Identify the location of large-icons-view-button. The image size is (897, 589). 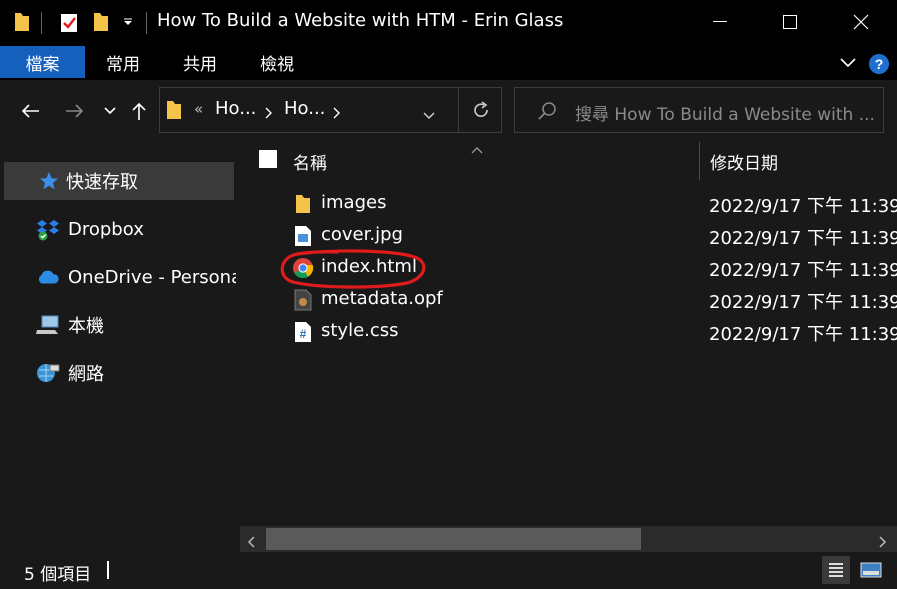
(871, 570).